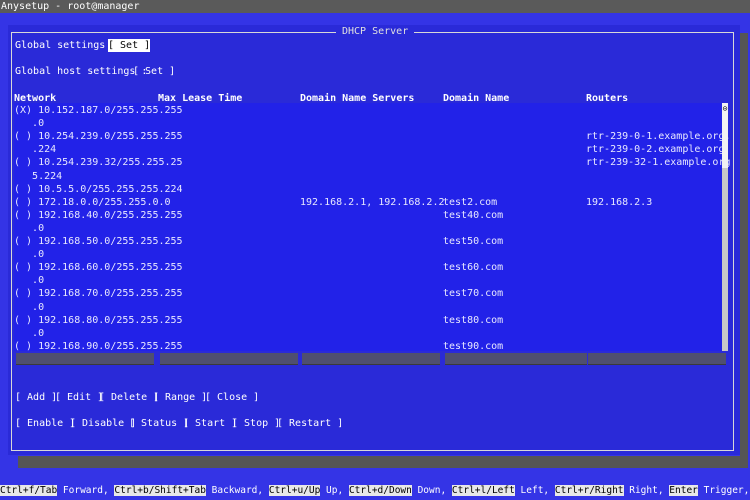  I want to click on routers-cell: rtr-239-32-1.example.org, so click(658, 163).